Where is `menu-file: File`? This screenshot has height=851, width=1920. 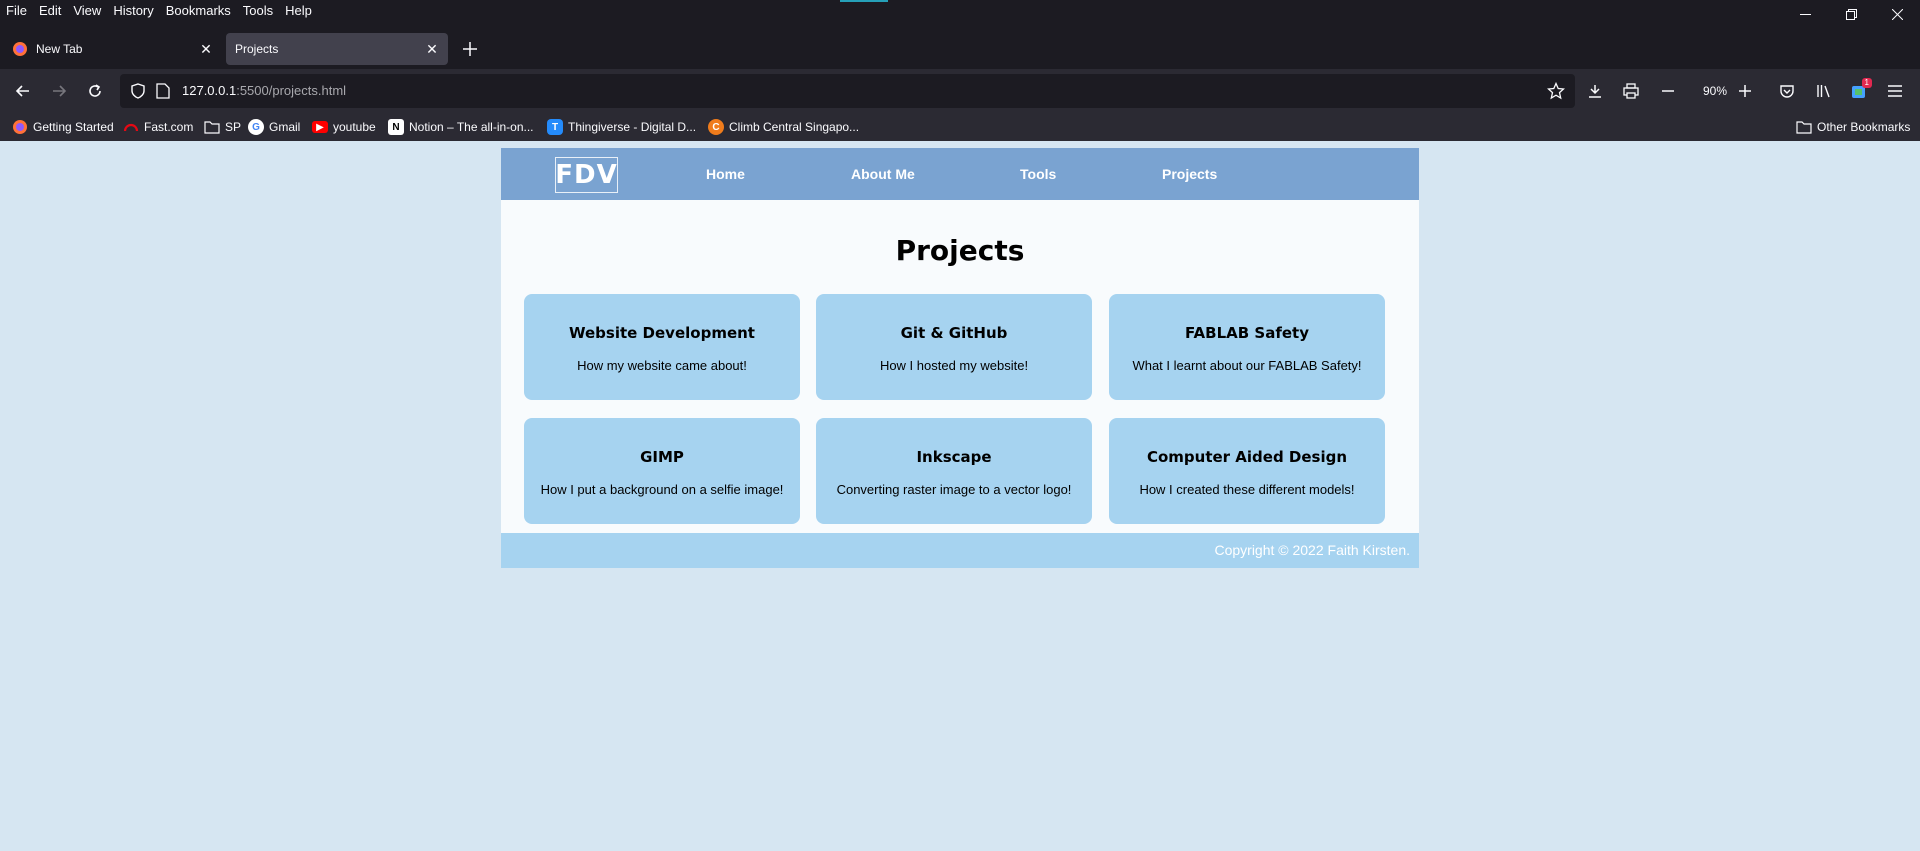 menu-file: File is located at coordinates (16, 10).